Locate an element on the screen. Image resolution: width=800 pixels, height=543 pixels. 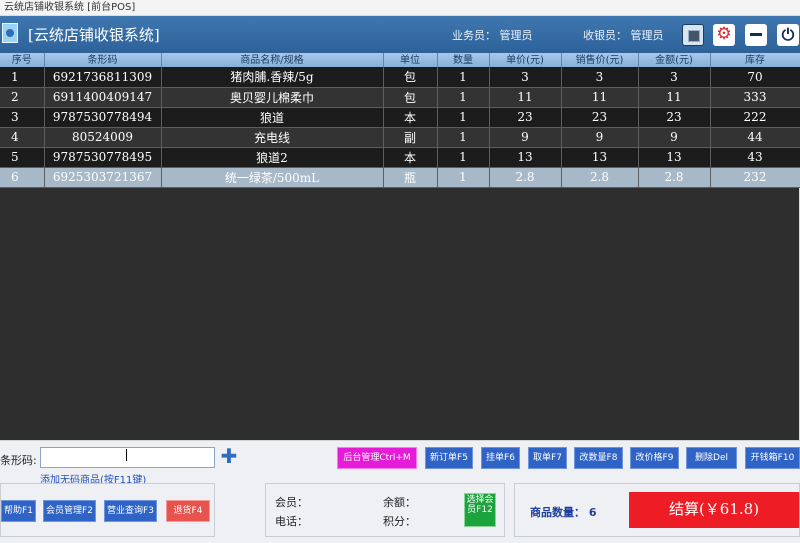
cell-unit-price: 23 is located at coordinates (525, 117).